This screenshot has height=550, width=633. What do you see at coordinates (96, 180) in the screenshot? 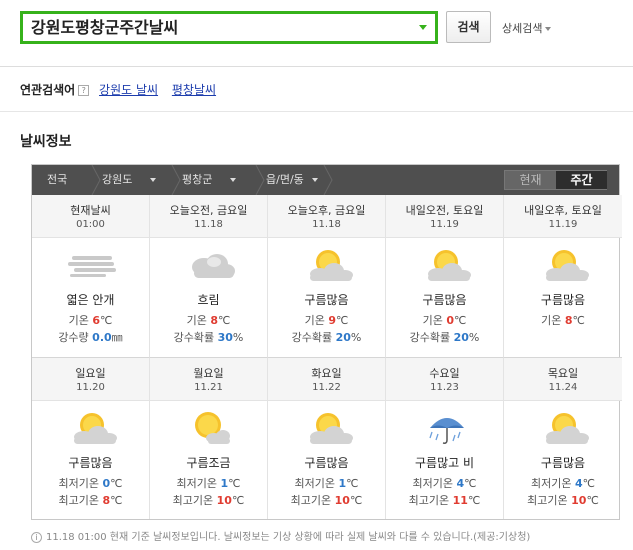
I see `chevron-right-icon` at bounding box center [96, 180].